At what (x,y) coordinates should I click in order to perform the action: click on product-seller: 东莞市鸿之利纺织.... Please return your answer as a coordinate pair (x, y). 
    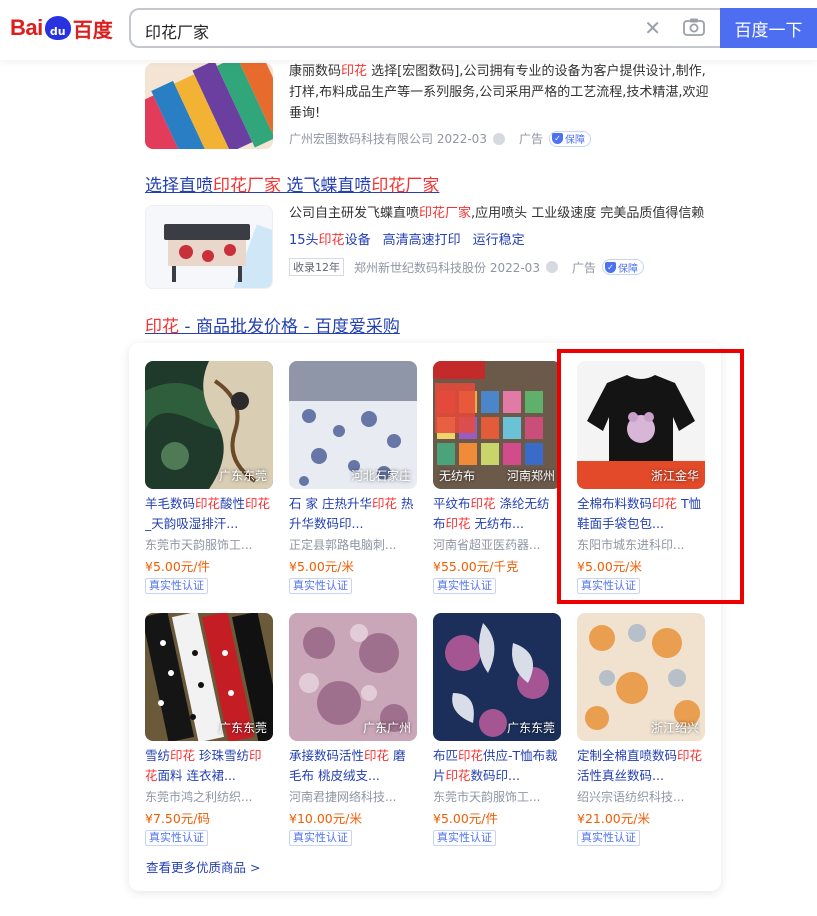
    Looking at the image, I should click on (209, 796).